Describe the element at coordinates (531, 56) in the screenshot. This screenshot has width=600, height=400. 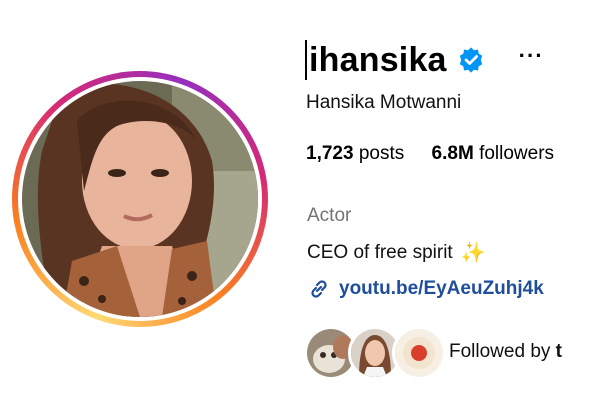
I see `more-options-icon: ···` at that location.